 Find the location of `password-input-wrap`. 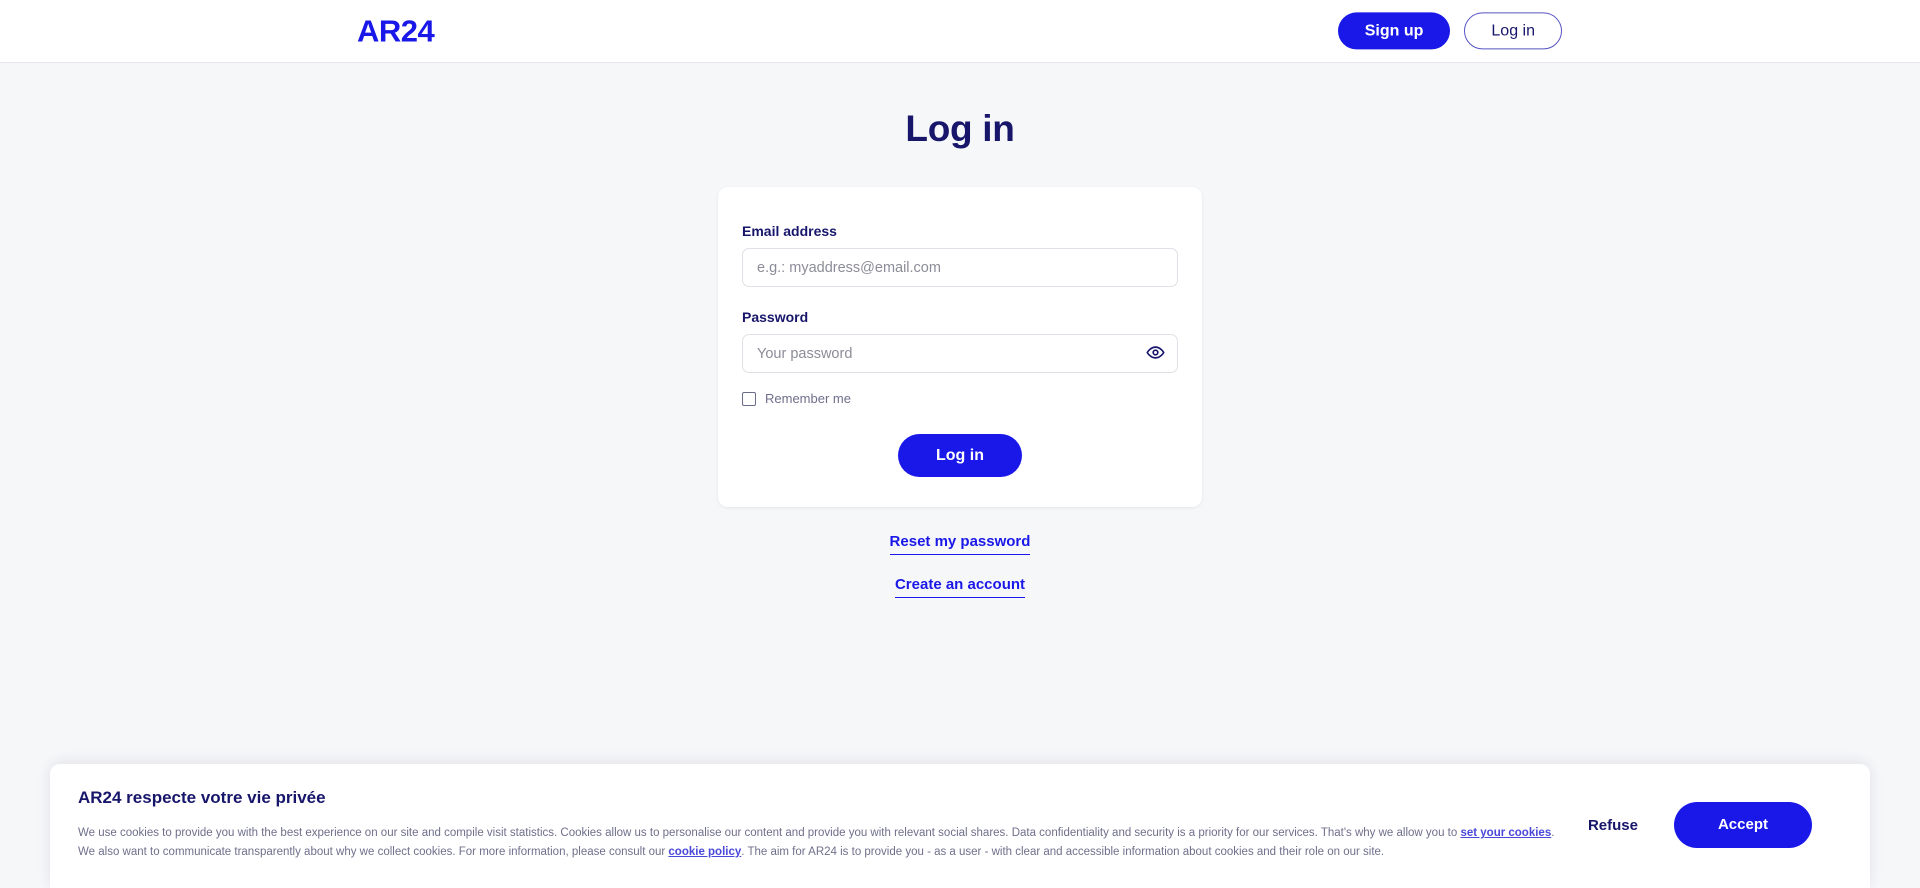

password-input-wrap is located at coordinates (960, 353).